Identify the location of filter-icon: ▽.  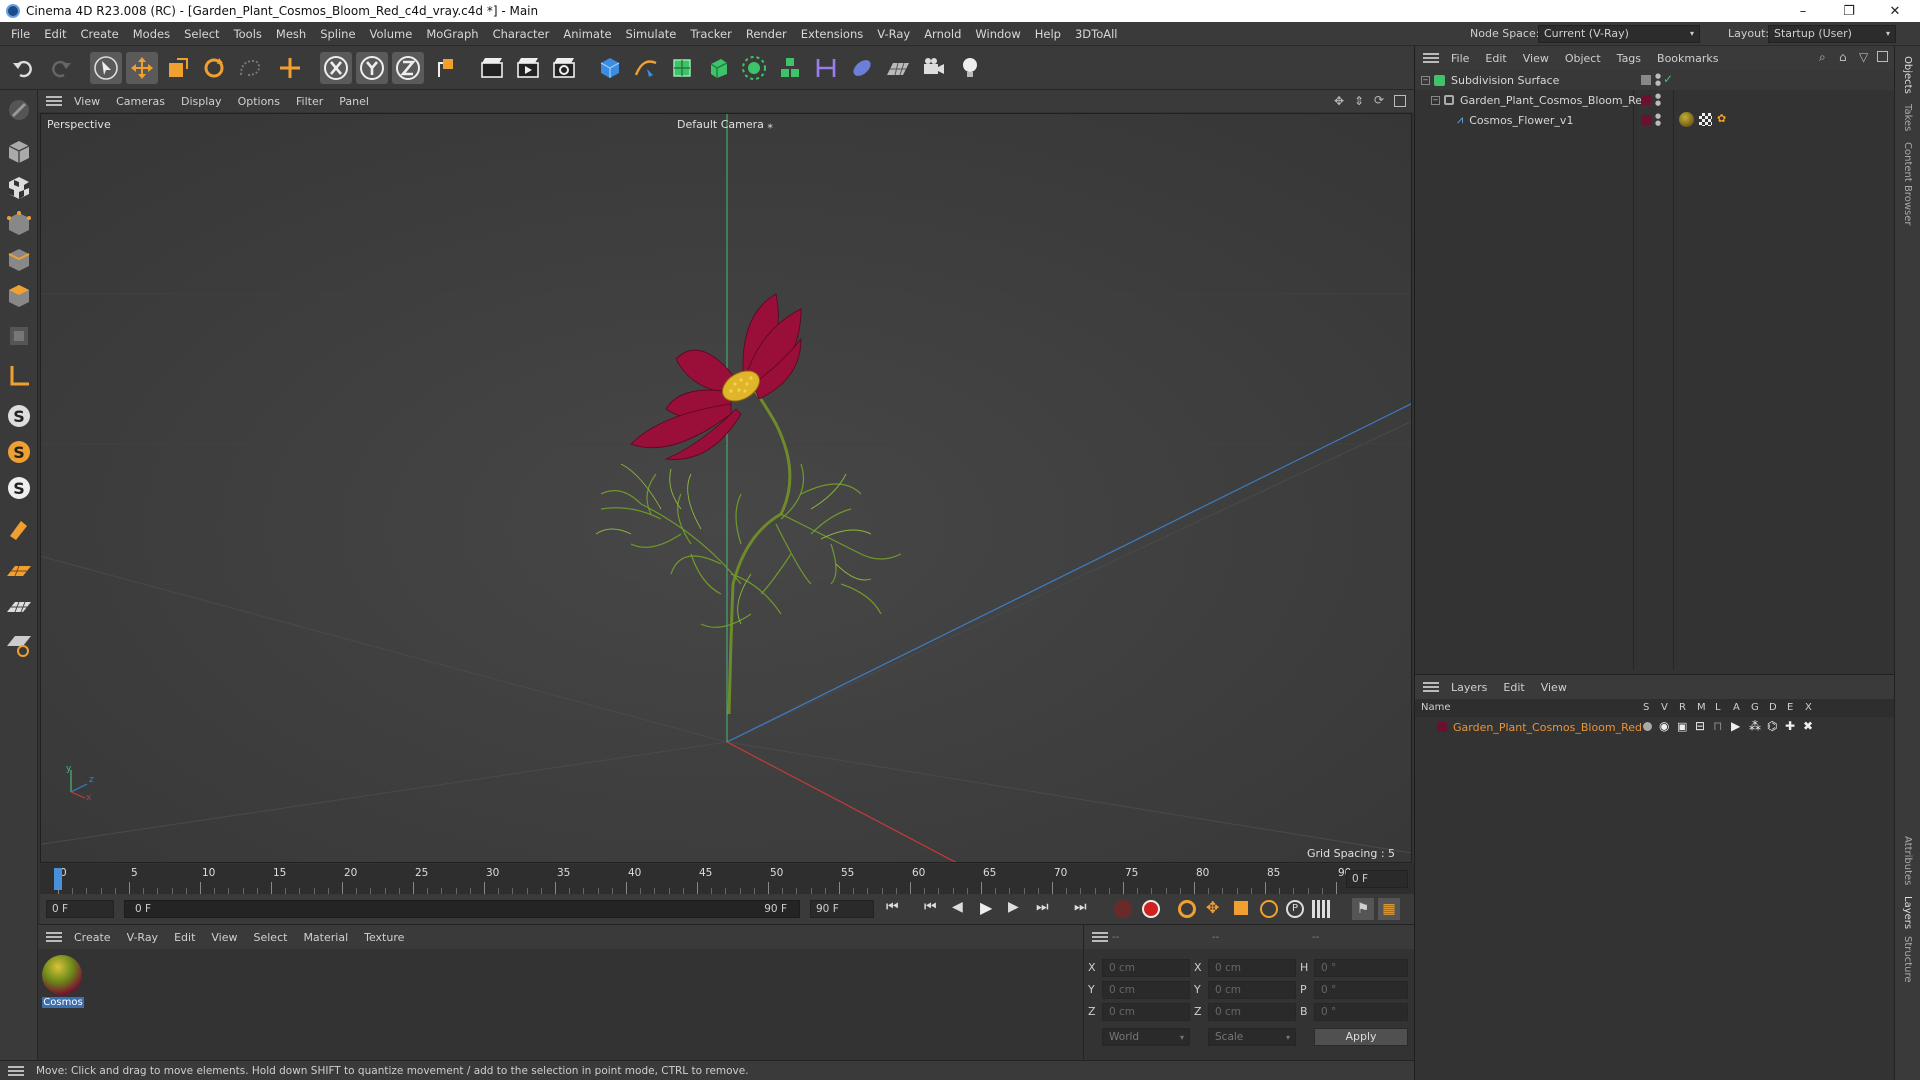
(1863, 57).